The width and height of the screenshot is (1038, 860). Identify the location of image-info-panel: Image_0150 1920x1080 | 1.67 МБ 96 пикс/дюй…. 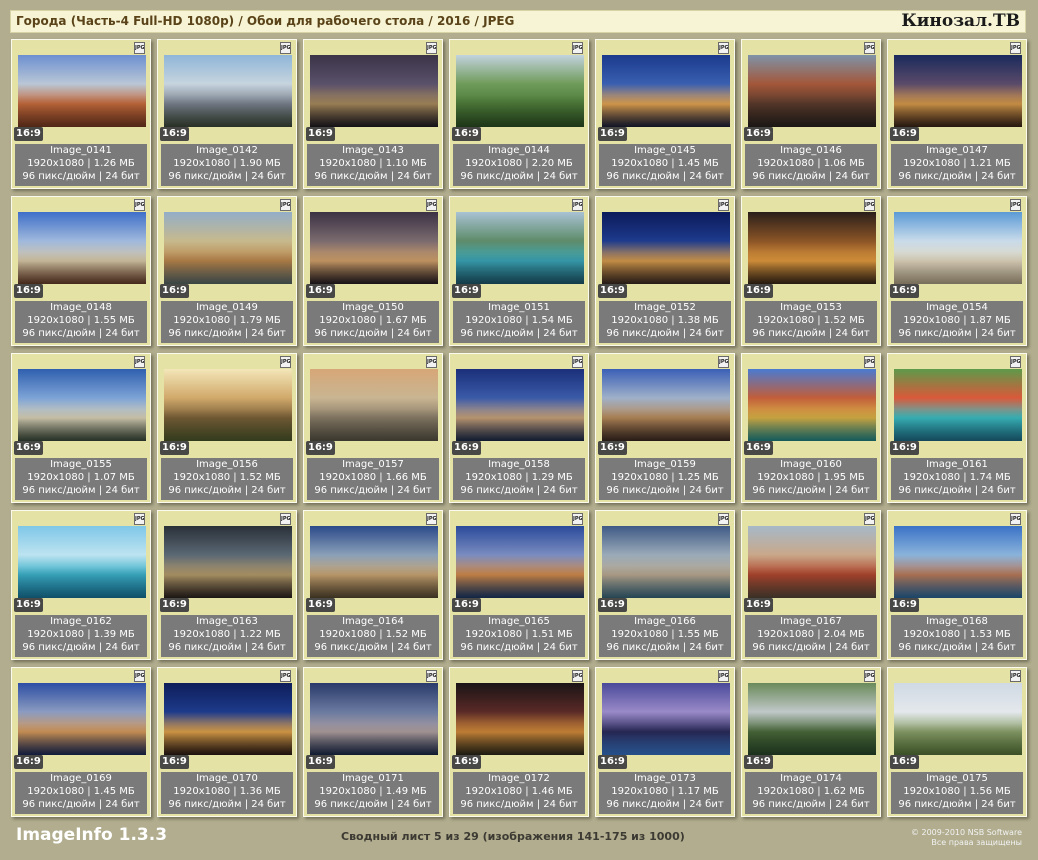
(373, 322).